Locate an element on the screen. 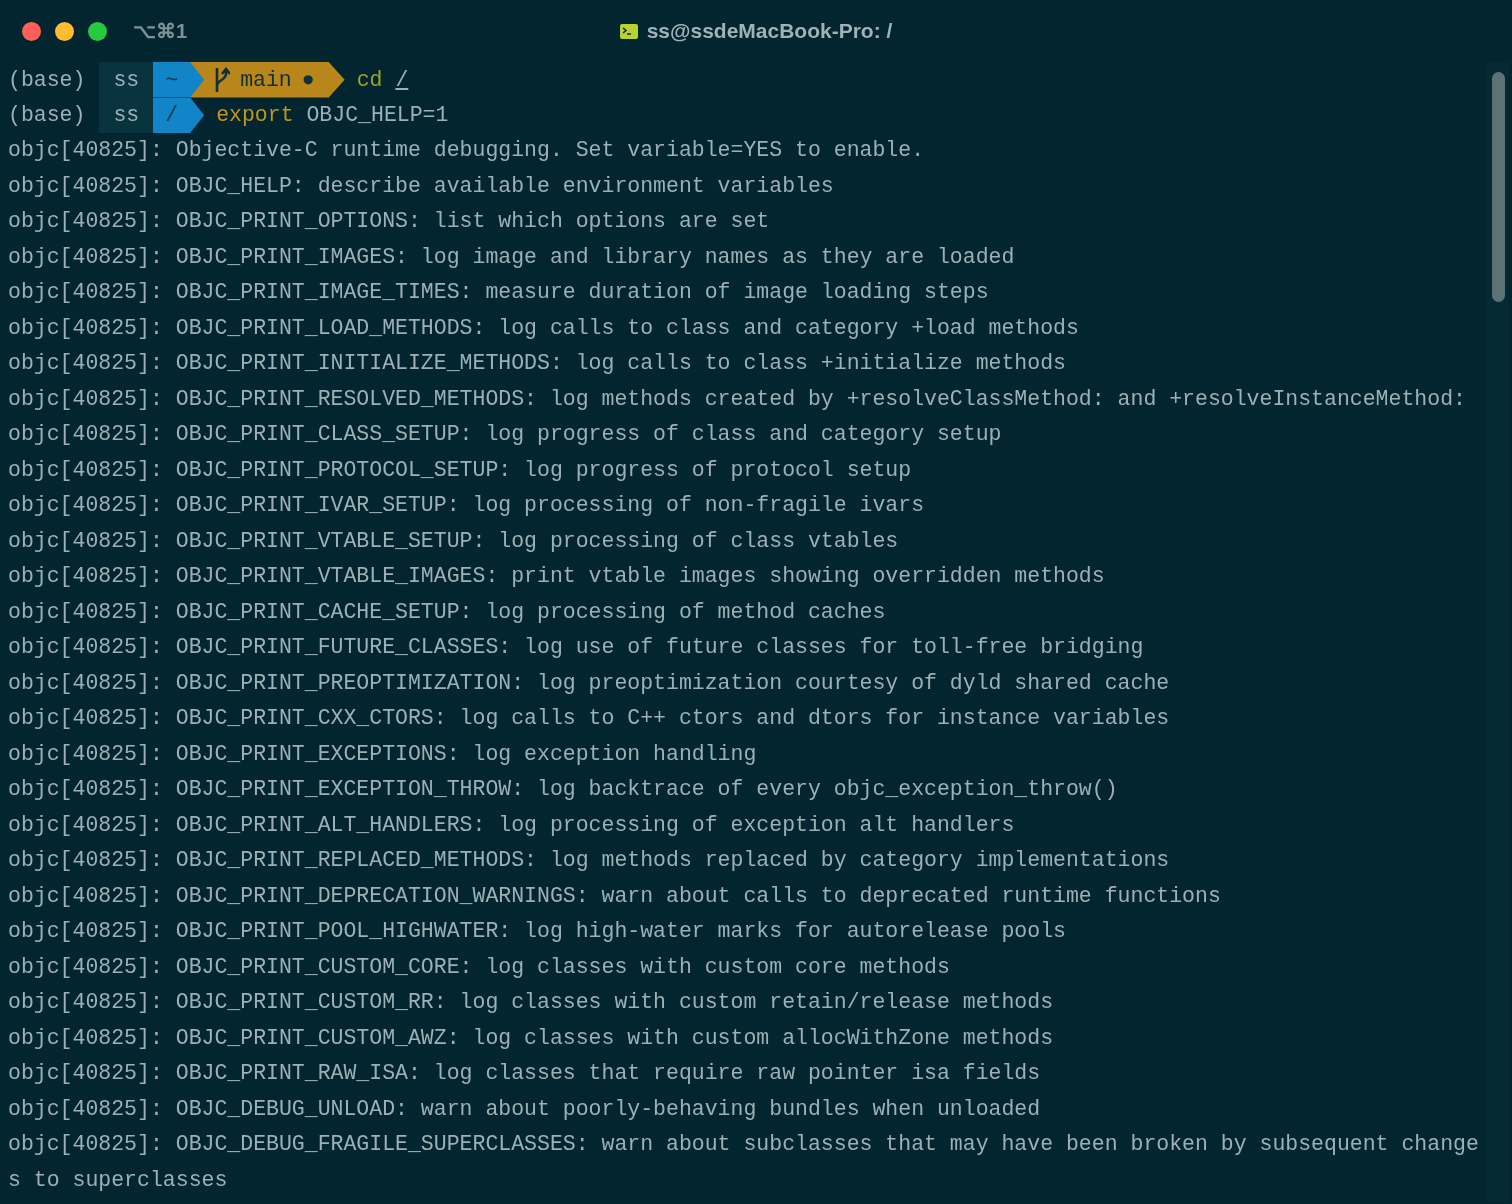  output-line: objc[40825]: OBJC_PRINT_DEPRECATION_WARNINGS: warn about calls to deprecated runtime functions is located at coordinates (615, 896).